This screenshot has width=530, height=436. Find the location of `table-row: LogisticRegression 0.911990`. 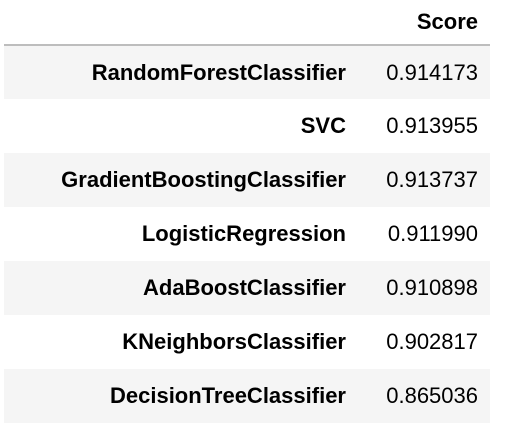

table-row: LogisticRegression 0.911990 is located at coordinates (247, 234).